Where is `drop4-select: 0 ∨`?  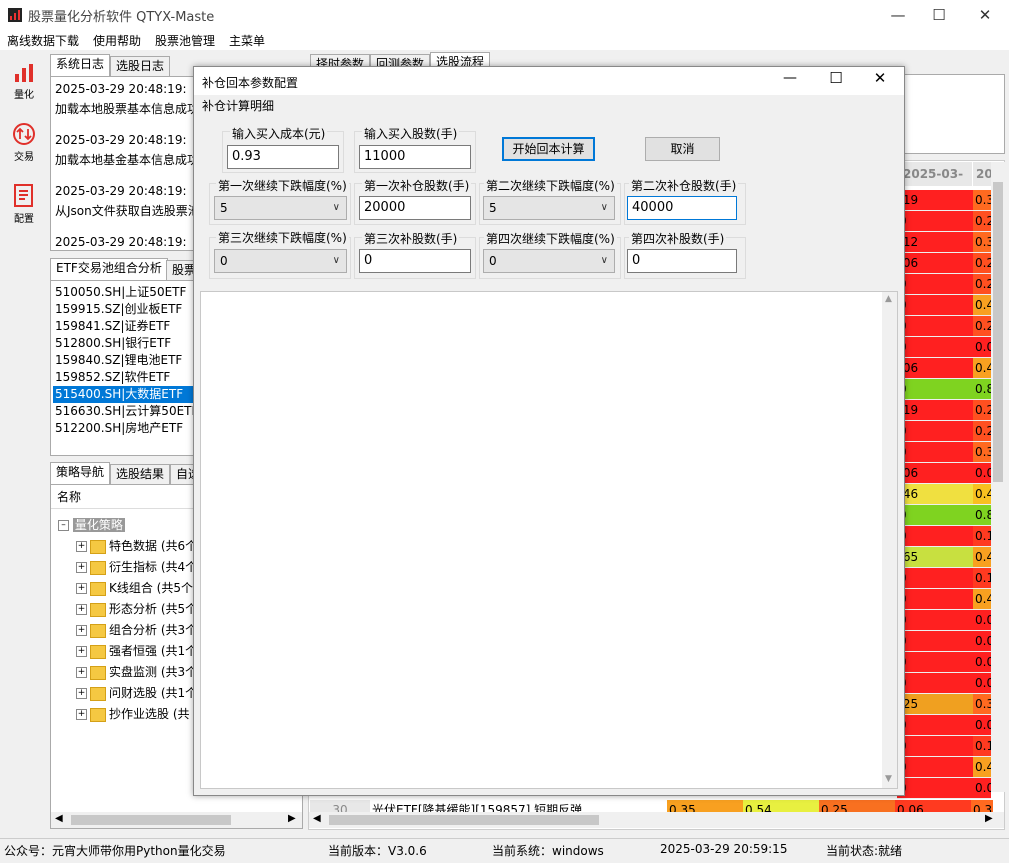
drop4-select: 0 ∨ is located at coordinates (549, 261).